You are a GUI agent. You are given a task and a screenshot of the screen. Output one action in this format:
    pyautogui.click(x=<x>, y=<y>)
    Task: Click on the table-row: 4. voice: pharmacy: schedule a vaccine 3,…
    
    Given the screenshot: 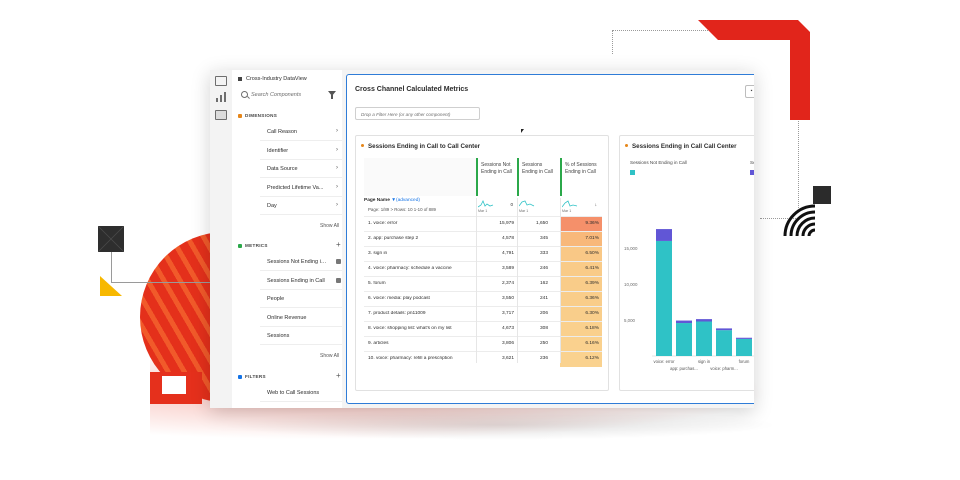 What is the action you would take?
    pyautogui.click(x=483, y=269)
    